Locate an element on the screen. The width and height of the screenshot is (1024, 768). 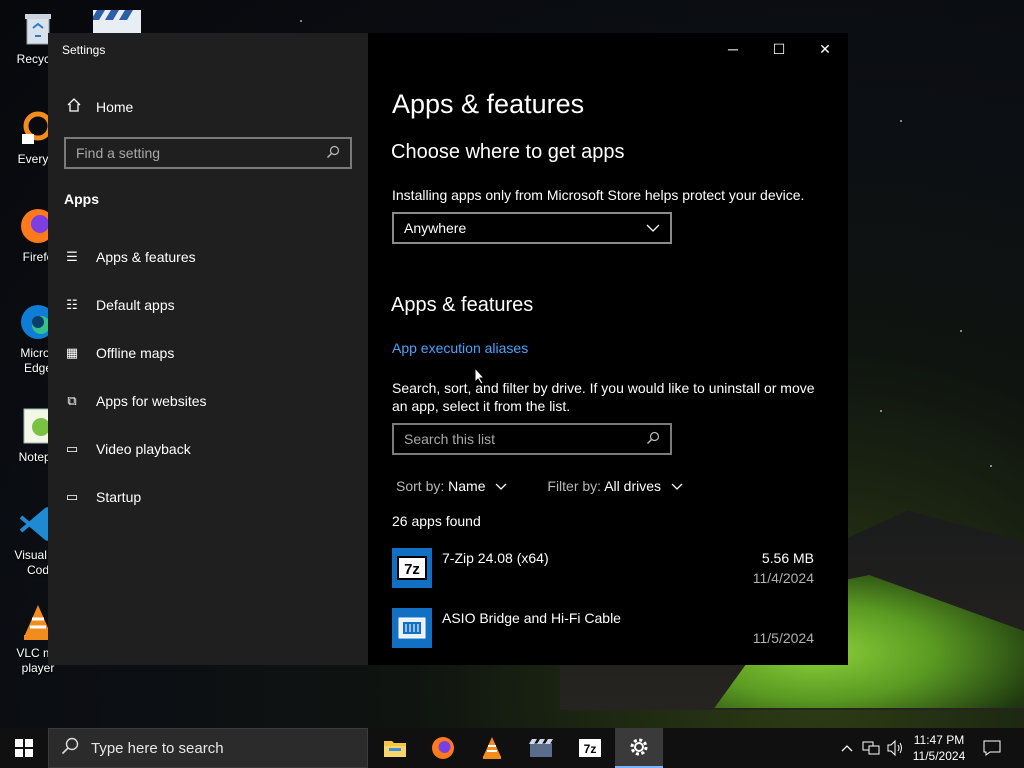
desktop-icon-clapper is located at coordinates (116, 21).